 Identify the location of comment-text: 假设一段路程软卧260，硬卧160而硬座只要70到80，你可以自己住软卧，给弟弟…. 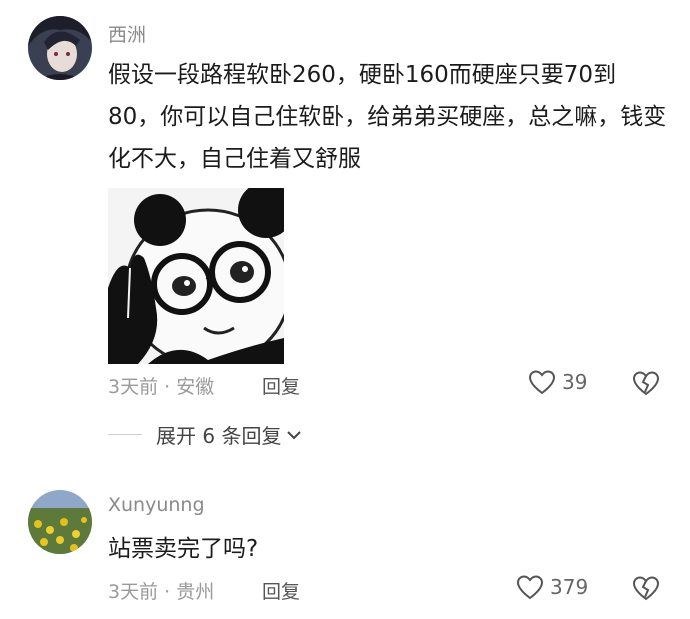
(387, 117).